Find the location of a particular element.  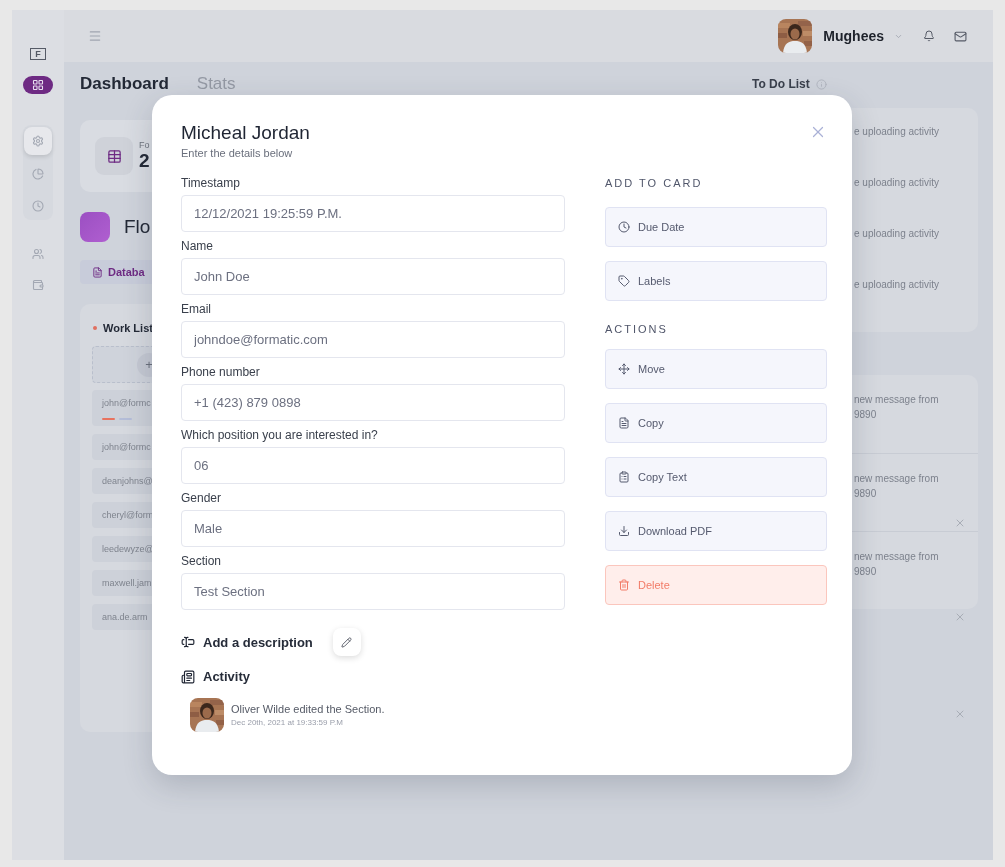

input-field: John Doe is located at coordinates (373, 276).